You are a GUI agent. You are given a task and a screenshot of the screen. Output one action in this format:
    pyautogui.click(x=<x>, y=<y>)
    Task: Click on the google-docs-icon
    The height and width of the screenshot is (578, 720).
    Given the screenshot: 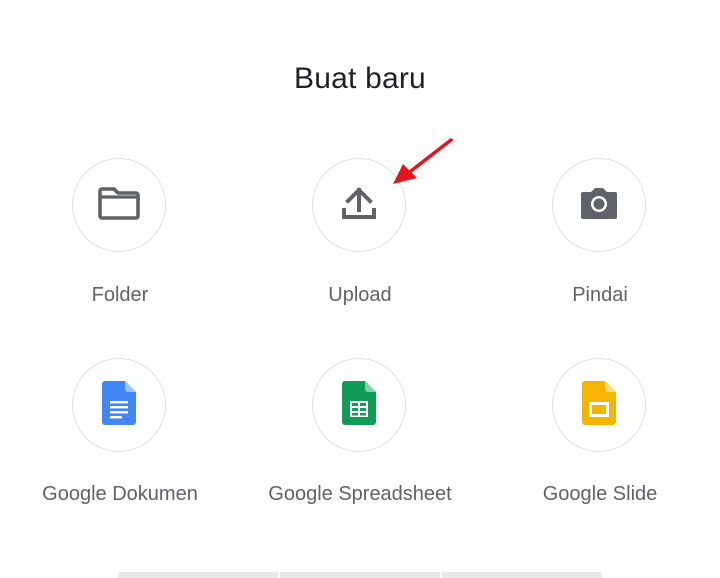 What is the action you would take?
    pyautogui.click(x=119, y=405)
    